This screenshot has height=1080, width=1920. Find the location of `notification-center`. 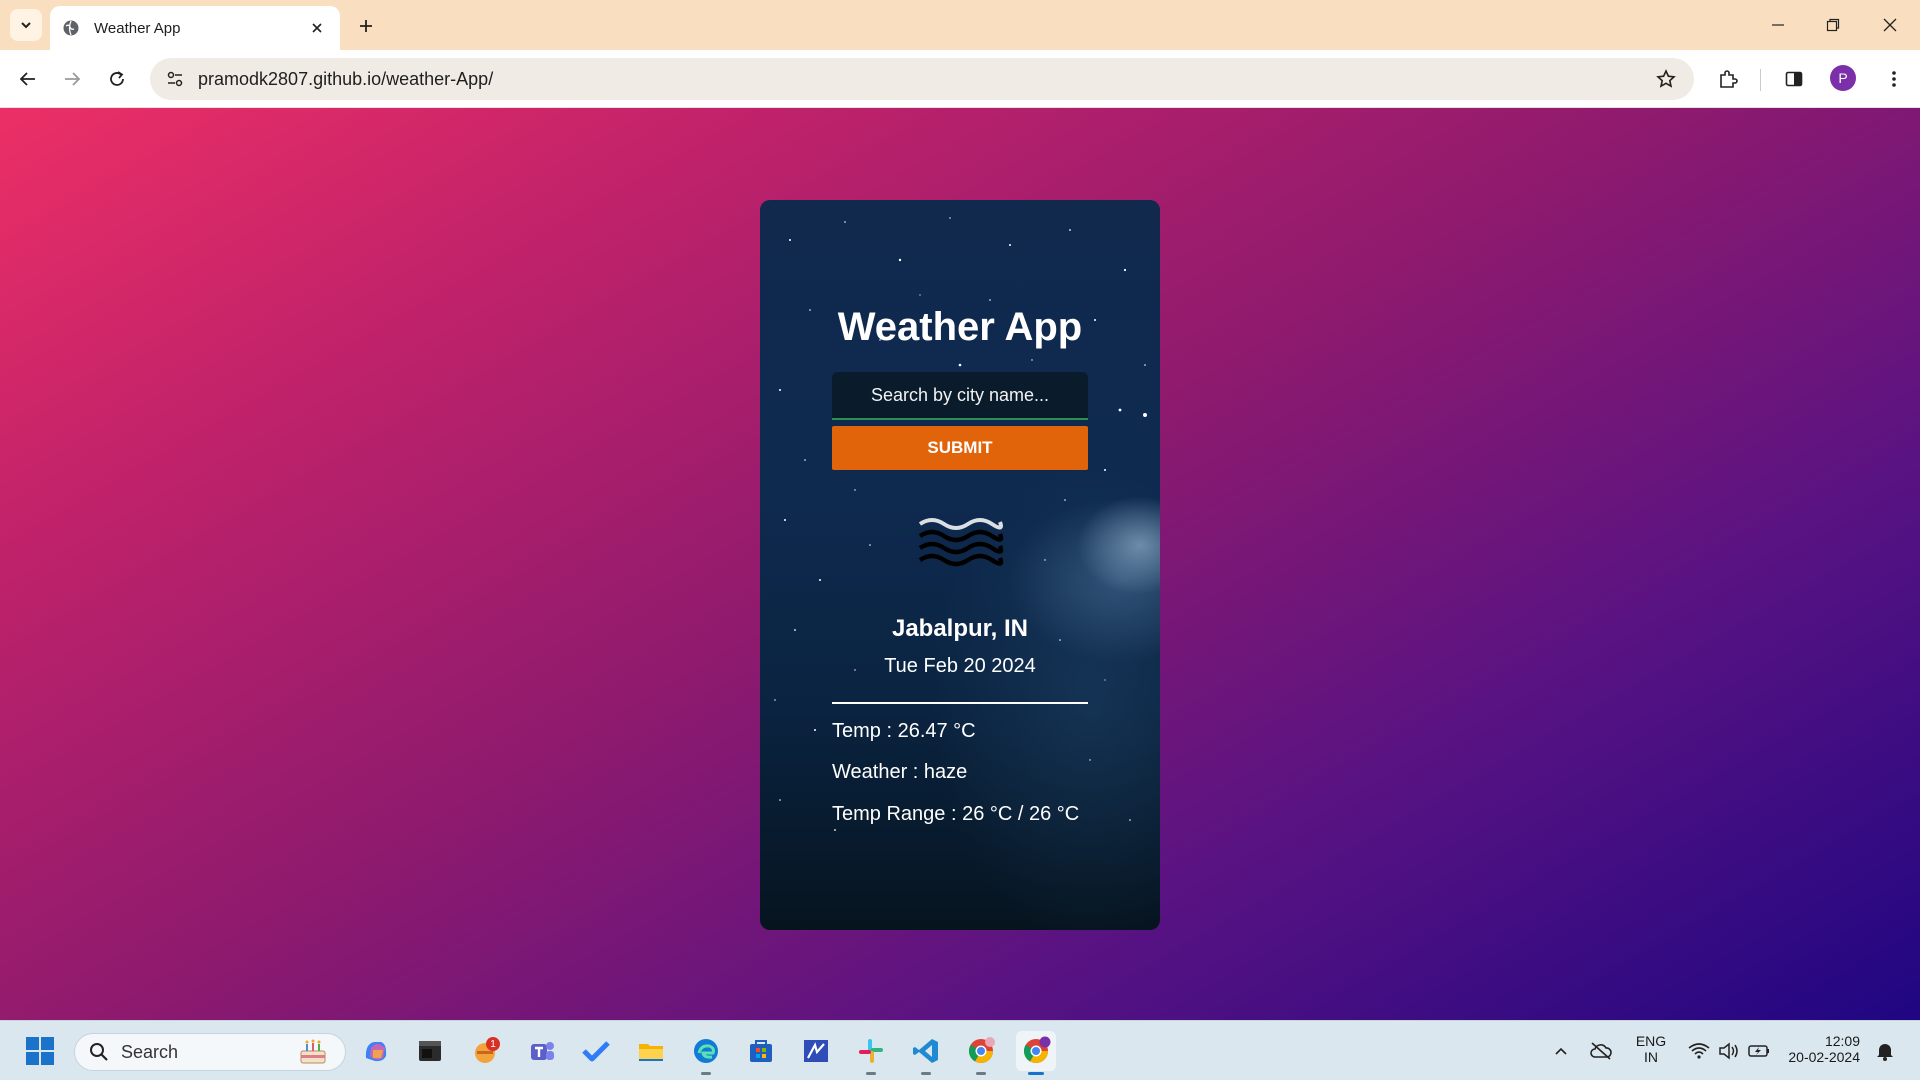

notification-center is located at coordinates (1885, 1051).